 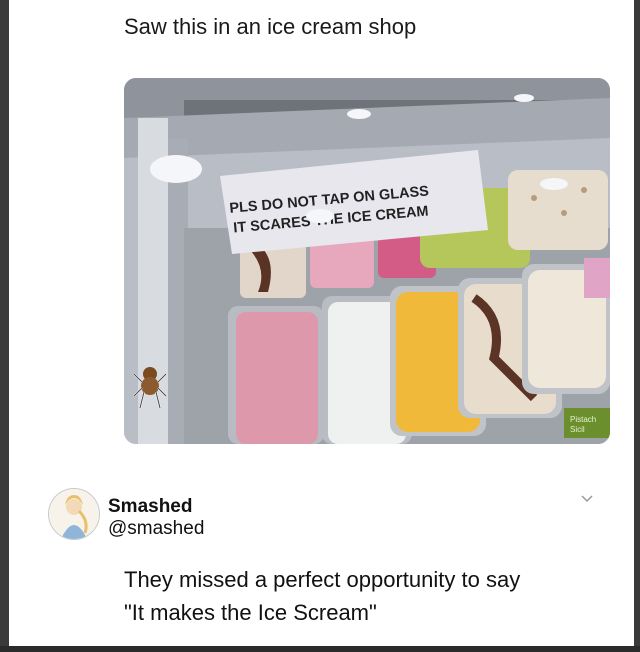 I want to click on reply-text-line-2: "It makes the Ice Scream", so click(x=250, y=612).